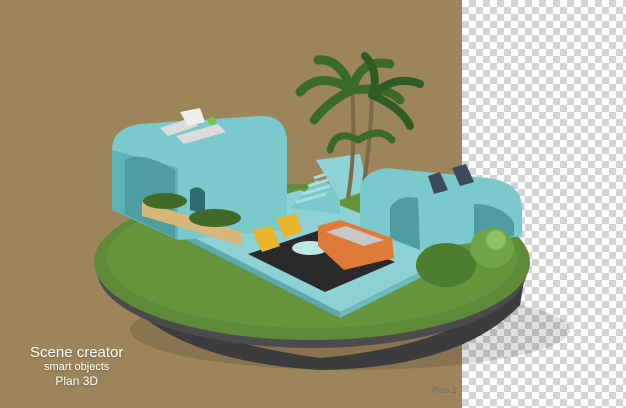 This screenshot has height=408, width=626. Describe the element at coordinates (77, 381) in the screenshot. I see `caption-plan: Plan 3D` at that location.